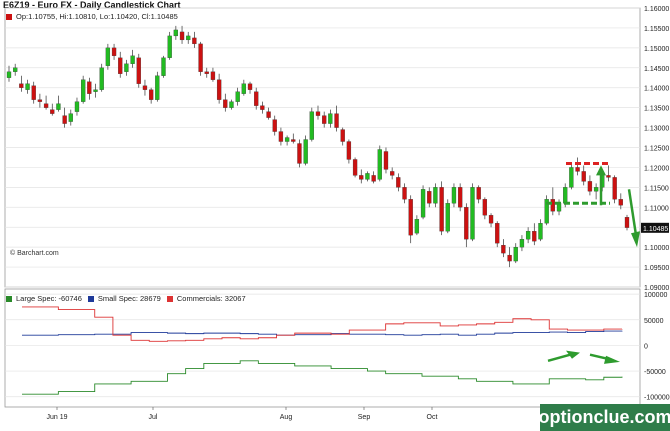 The width and height of the screenshot is (670, 431). I want to click on cot-legend-label: Small Spec: 28679, so click(129, 298).